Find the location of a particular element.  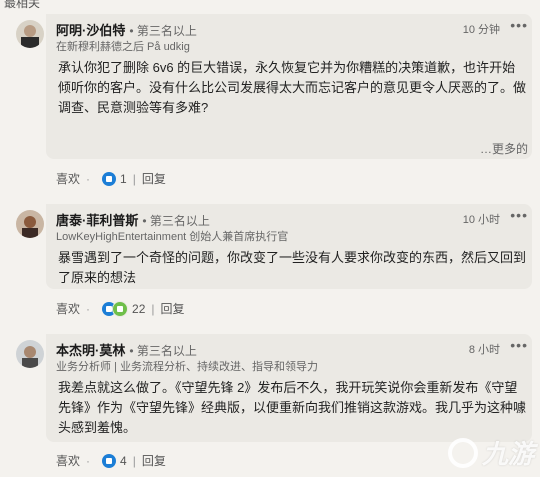

comment-actions: 喜欢 · 1 | 回复 is located at coordinates (111, 178).